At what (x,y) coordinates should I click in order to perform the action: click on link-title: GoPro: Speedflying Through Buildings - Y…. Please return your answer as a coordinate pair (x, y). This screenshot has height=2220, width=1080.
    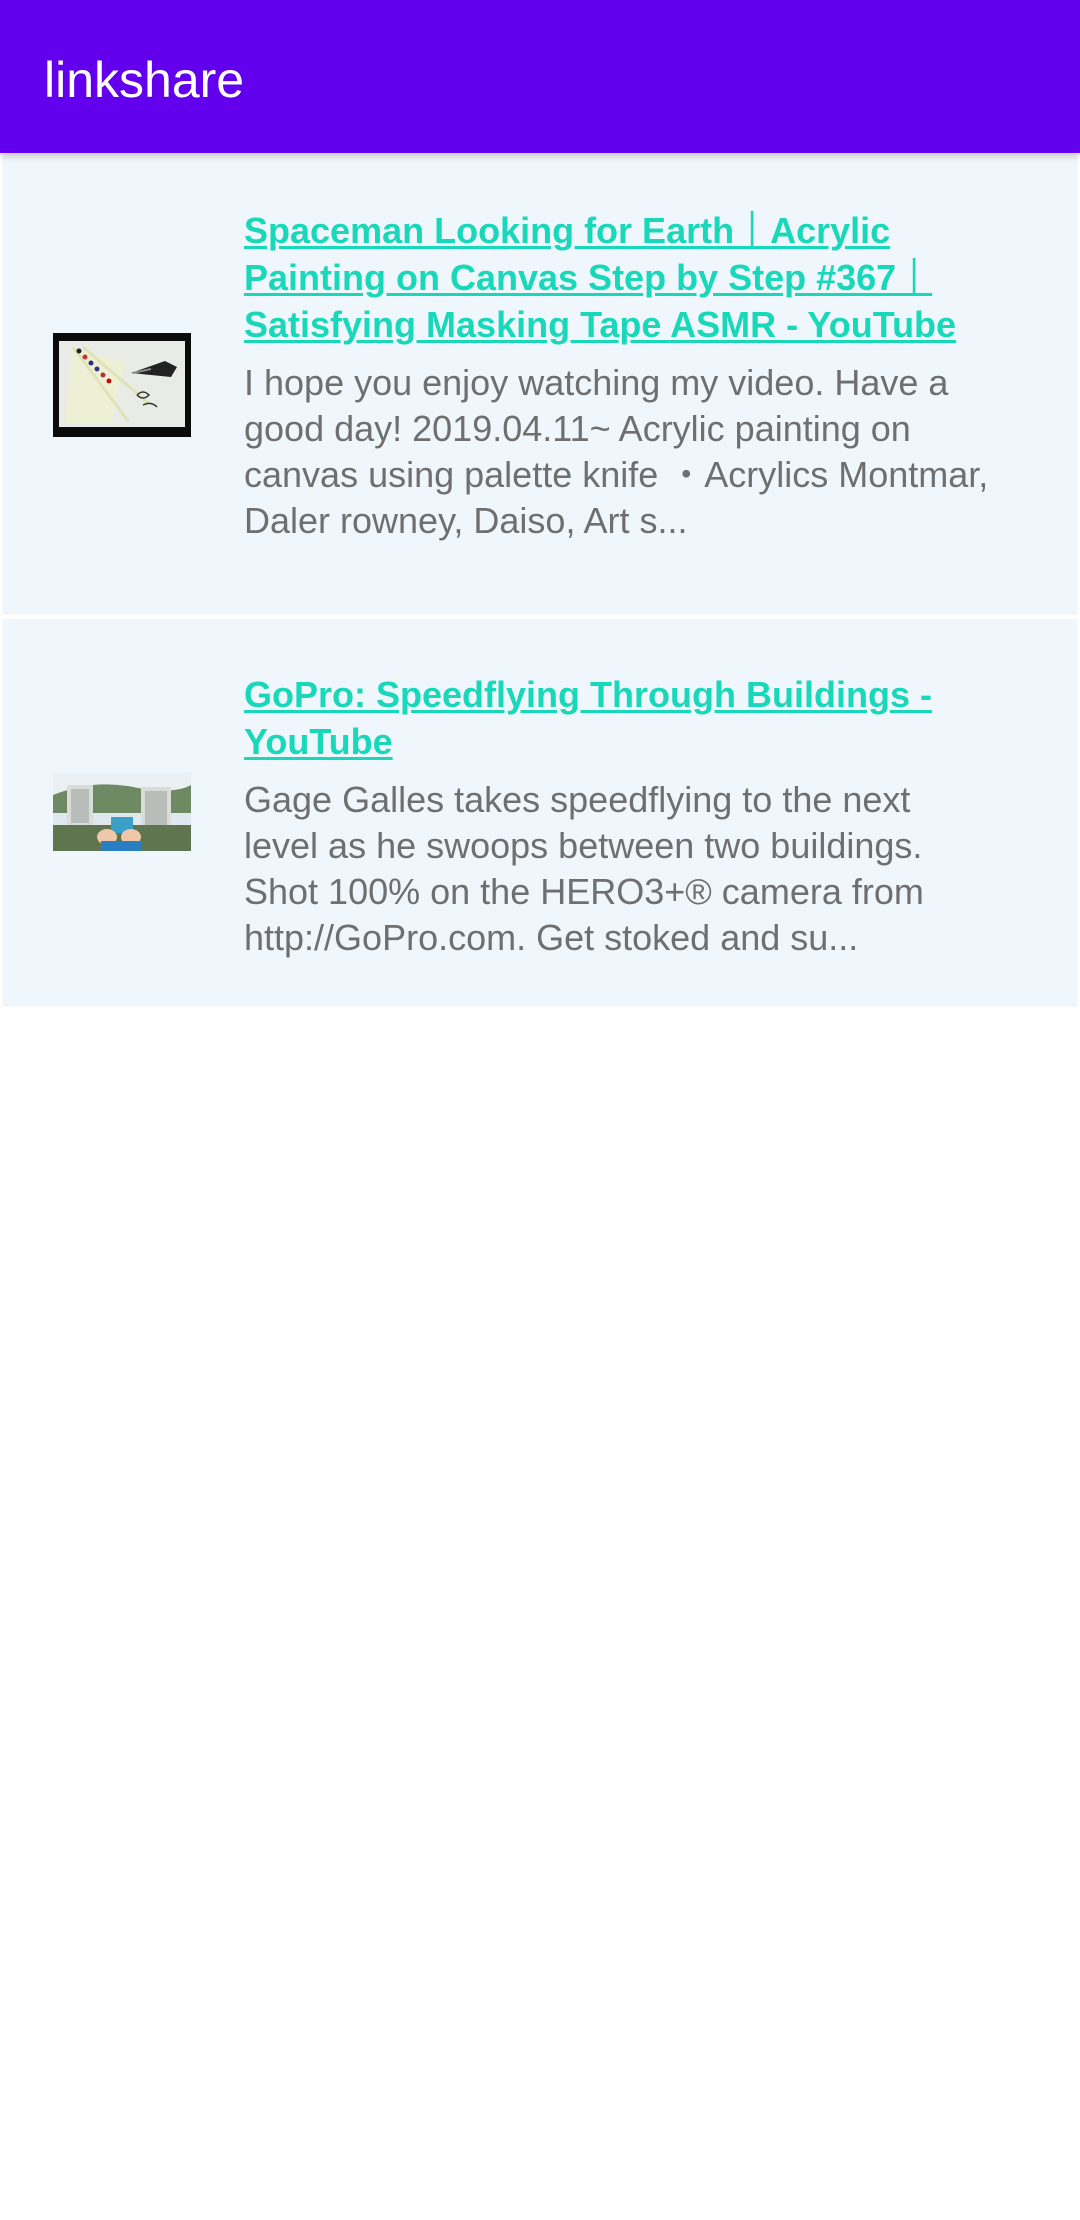
    Looking at the image, I should click on (619, 718).